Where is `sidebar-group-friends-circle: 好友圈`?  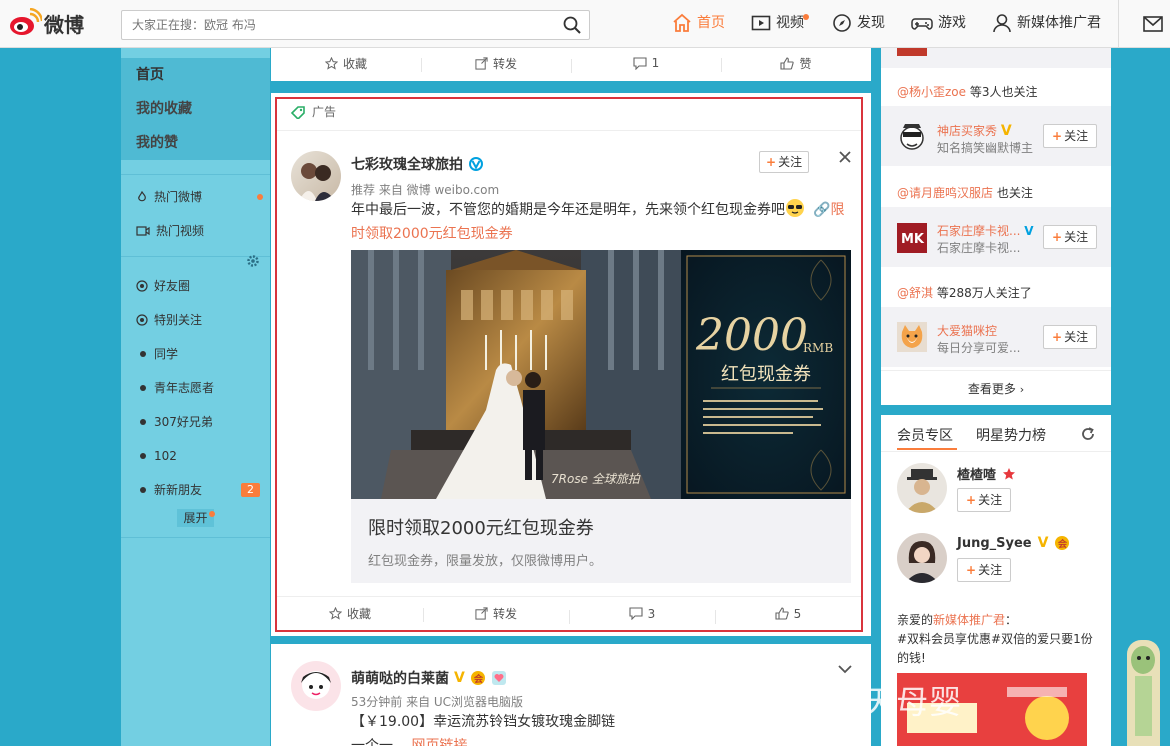
sidebar-group-friends-circle: 好友圈 is located at coordinates (195, 286).